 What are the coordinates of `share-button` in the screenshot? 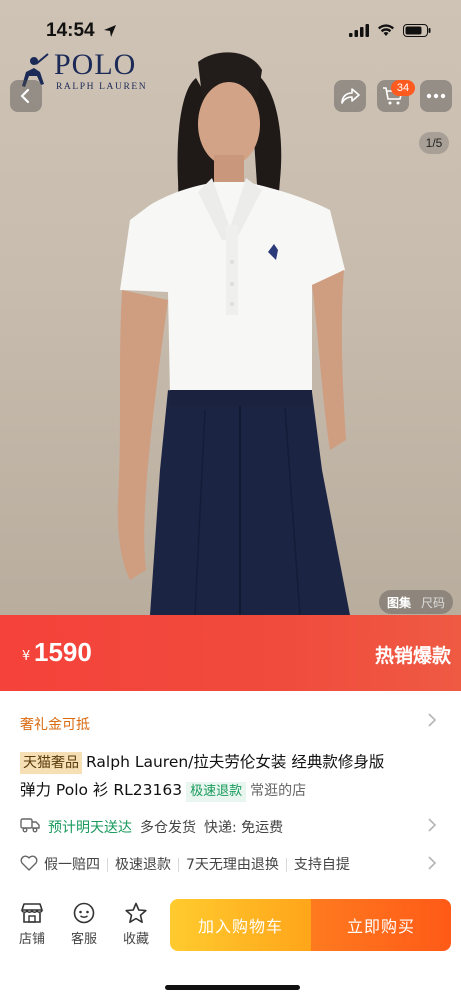 It's located at (350, 96).